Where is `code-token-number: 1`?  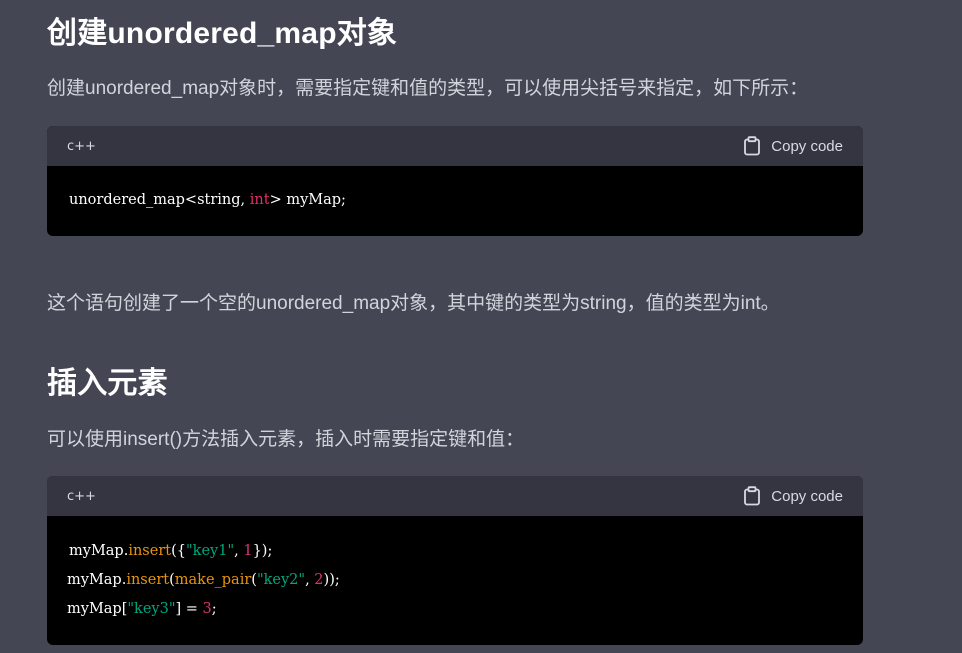 code-token-number: 1 is located at coordinates (248, 551).